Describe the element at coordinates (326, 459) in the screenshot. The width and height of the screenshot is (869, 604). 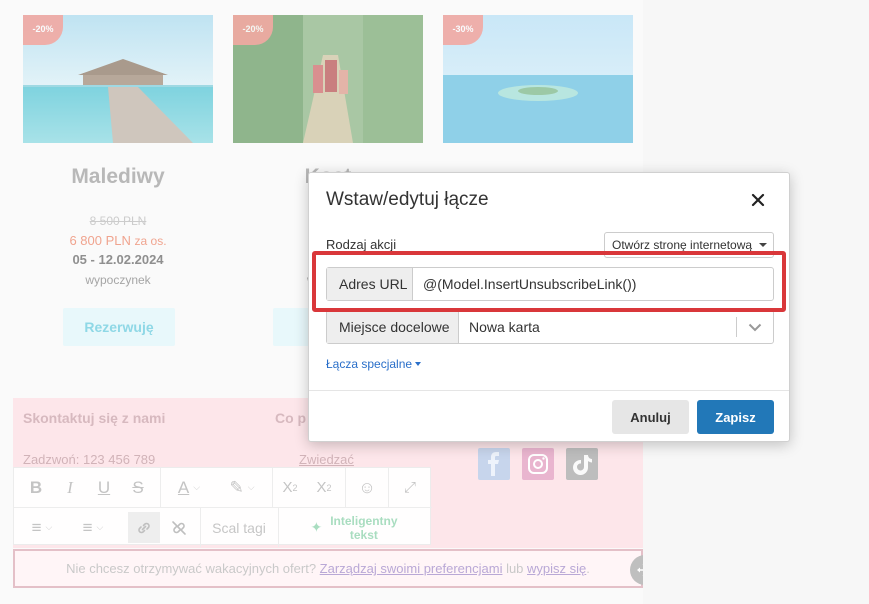
I see `visit-link: Zwiedzać` at that location.